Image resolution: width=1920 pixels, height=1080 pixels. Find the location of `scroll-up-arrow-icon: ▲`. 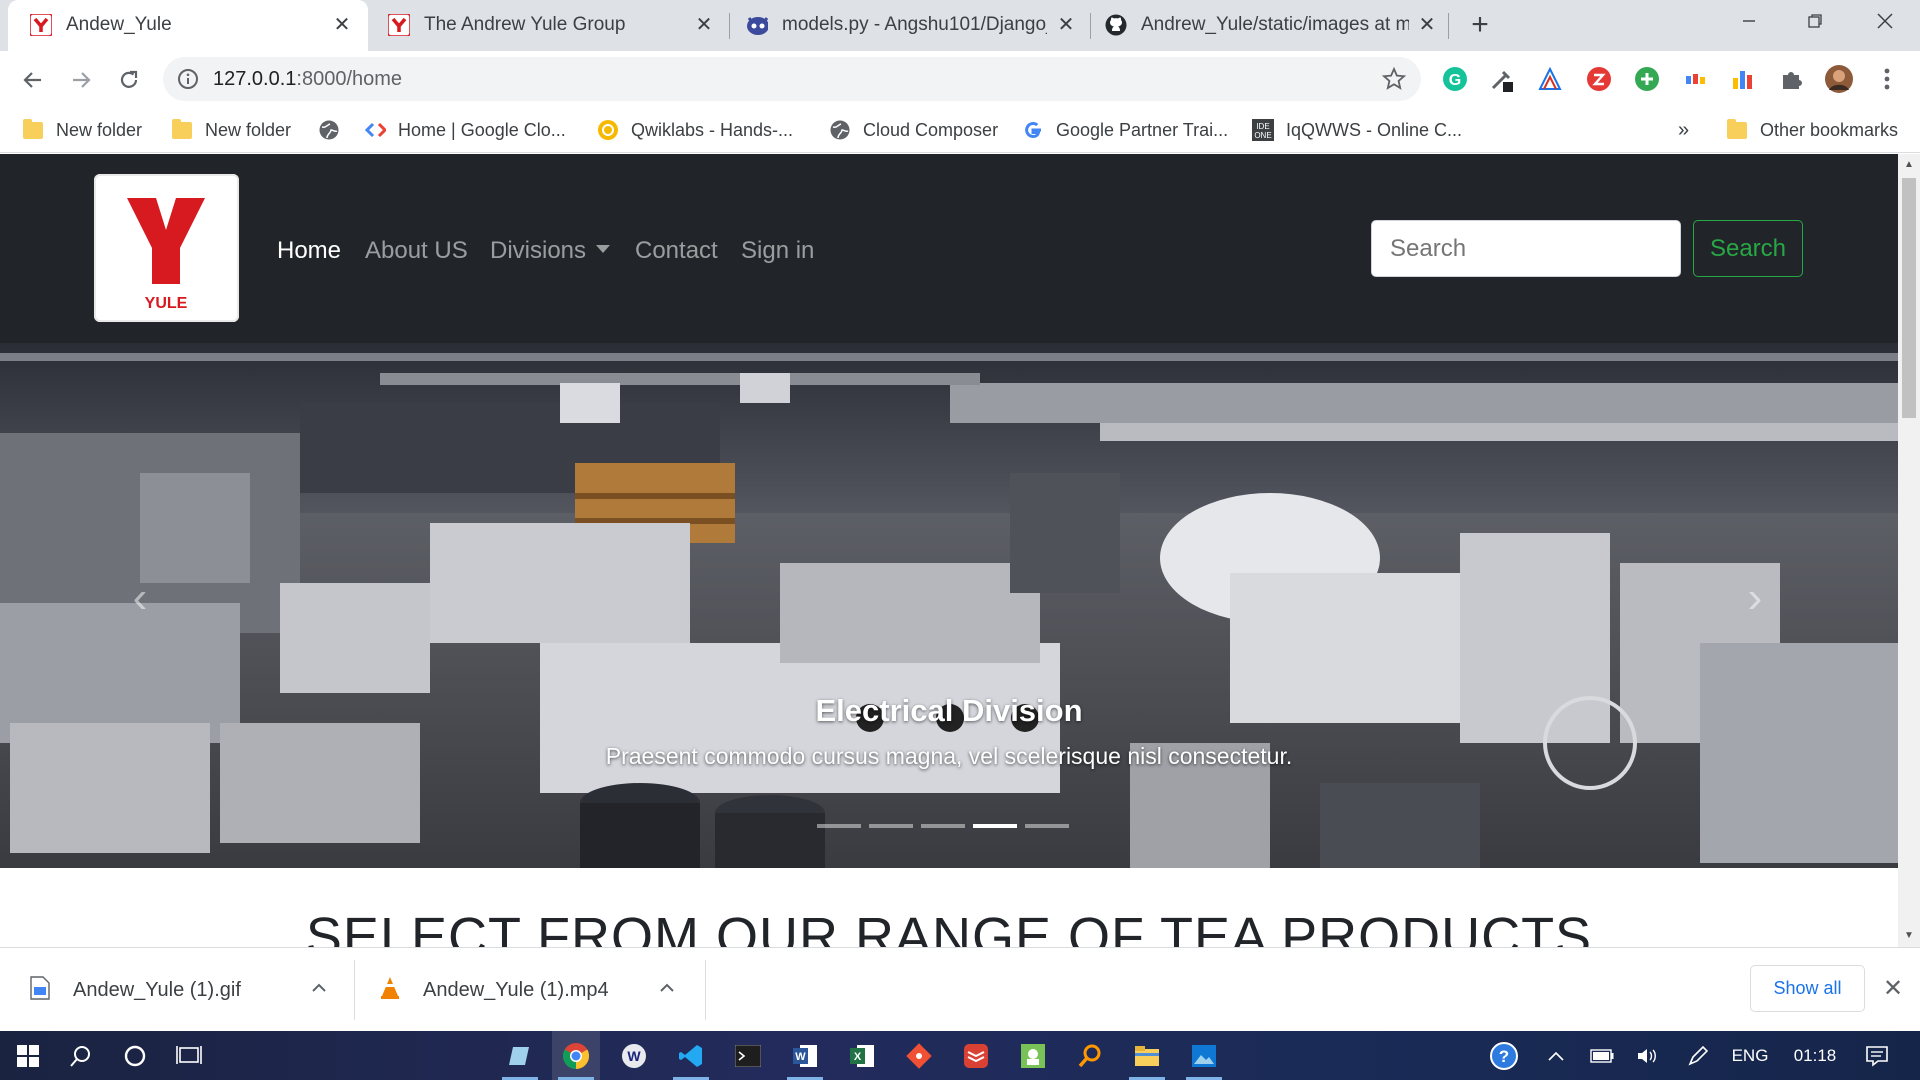

scroll-up-arrow-icon: ▲ is located at coordinates (1909, 165).